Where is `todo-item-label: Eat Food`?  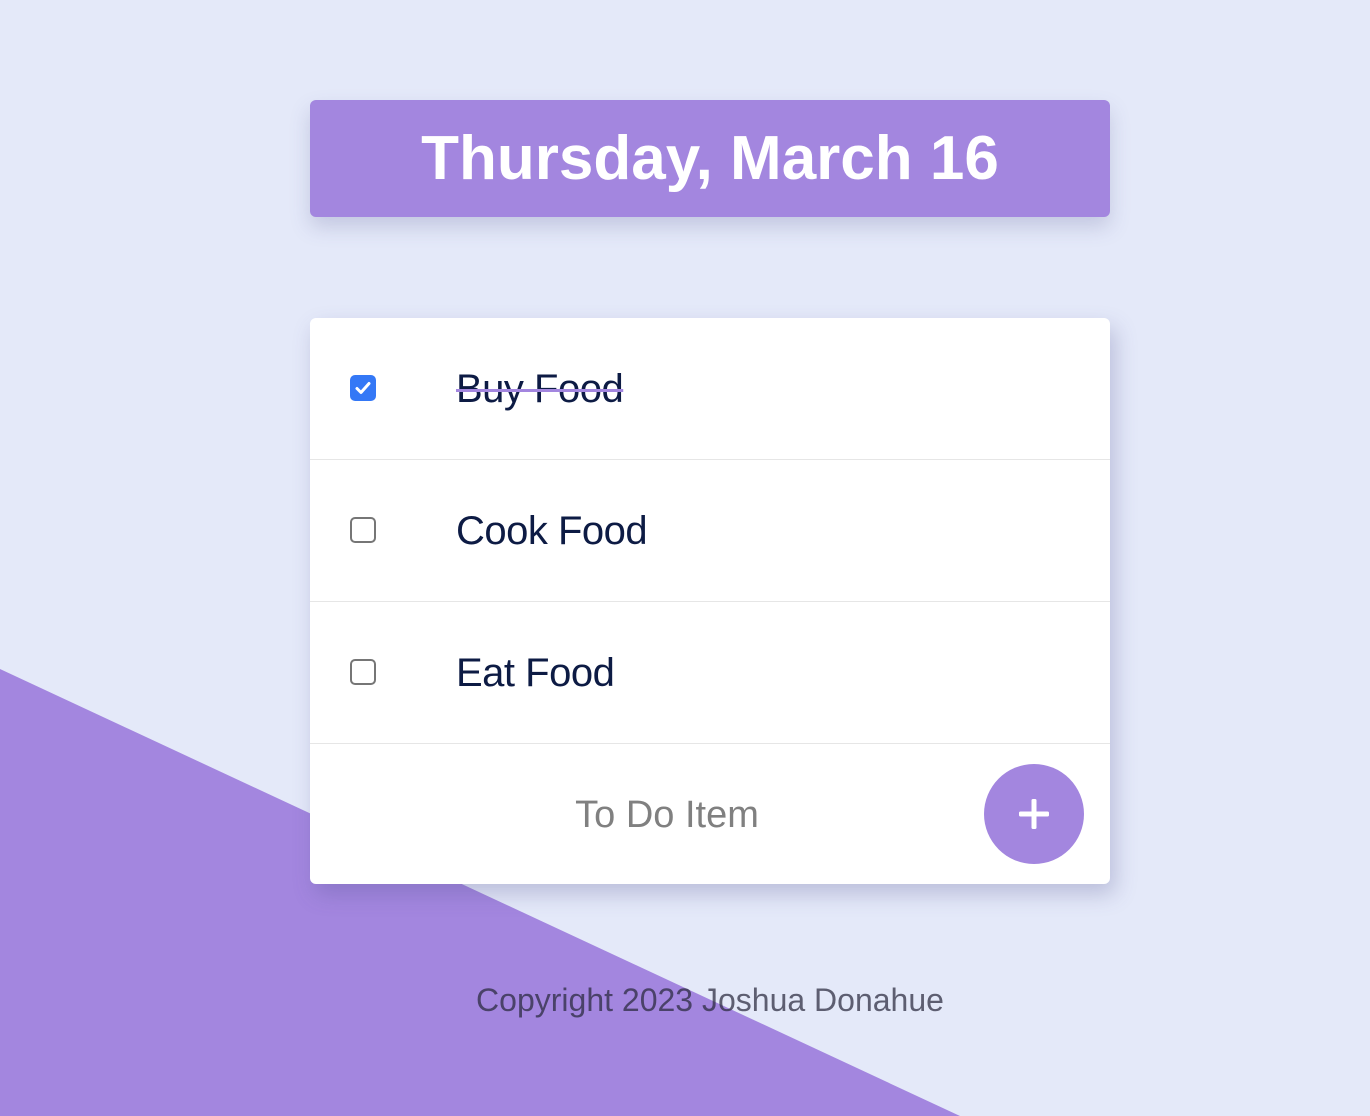
todo-item-label: Eat Food is located at coordinates (535, 673).